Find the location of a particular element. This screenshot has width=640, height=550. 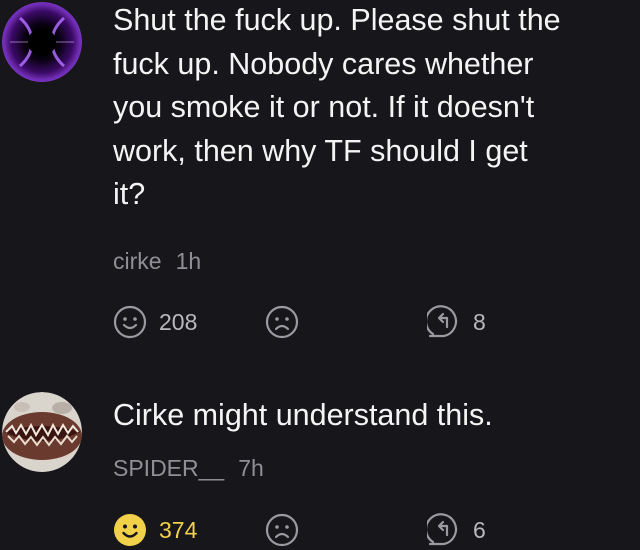

like-button: 374 is located at coordinates (155, 530).